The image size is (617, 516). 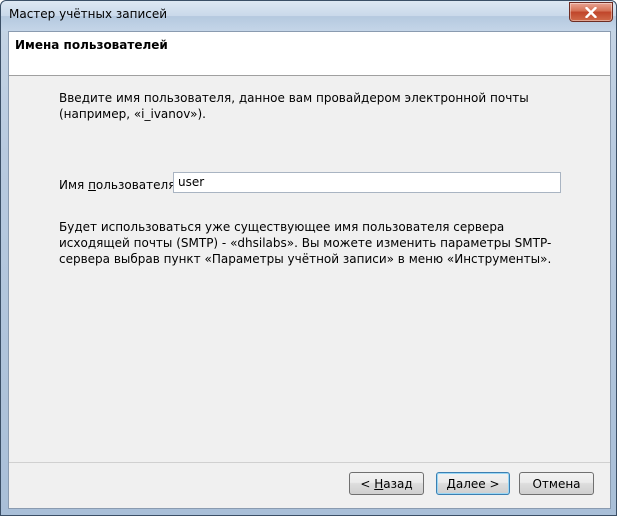 I want to click on window-title: Мастер учётных записей, so click(x=88, y=14).